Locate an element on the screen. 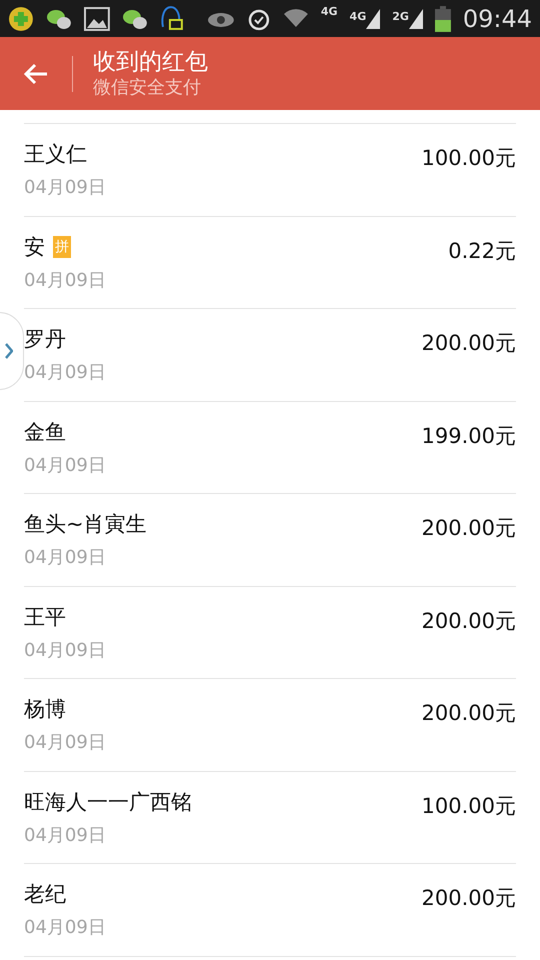 This screenshot has height=960, width=540. sender-name: 安 is located at coordinates (34, 247).